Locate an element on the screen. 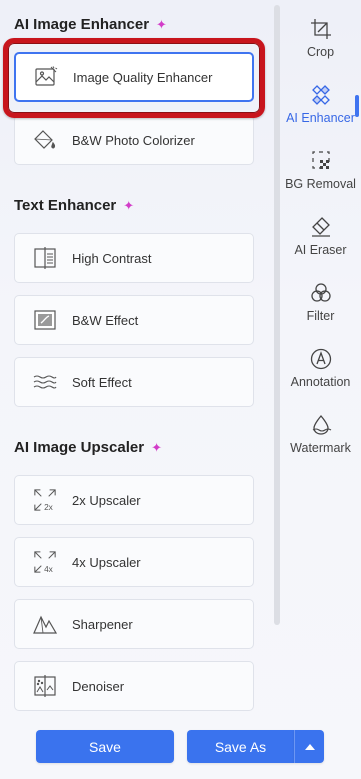  section-title-ai-image-upscaler: AI Image Upscaler ✦ is located at coordinates (88, 447).